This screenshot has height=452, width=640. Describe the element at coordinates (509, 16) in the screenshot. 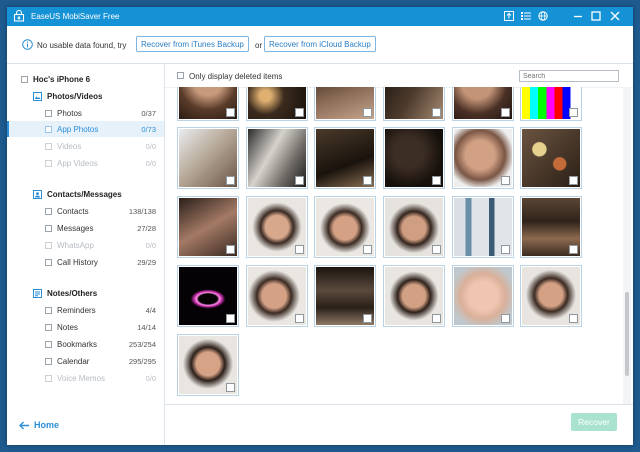

I see `upgrade-button` at that location.